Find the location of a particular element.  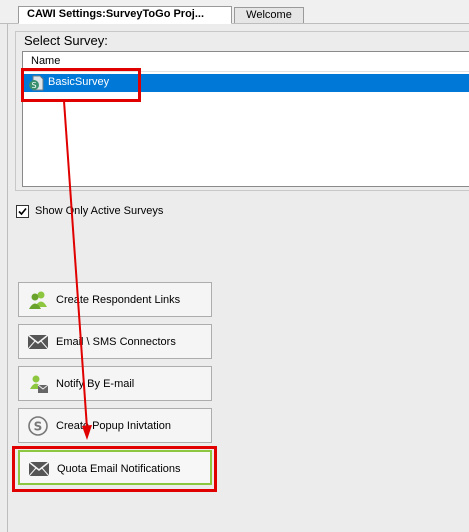

quota-email-notifications-label: Quota Email Notifications is located at coordinates (119, 469).